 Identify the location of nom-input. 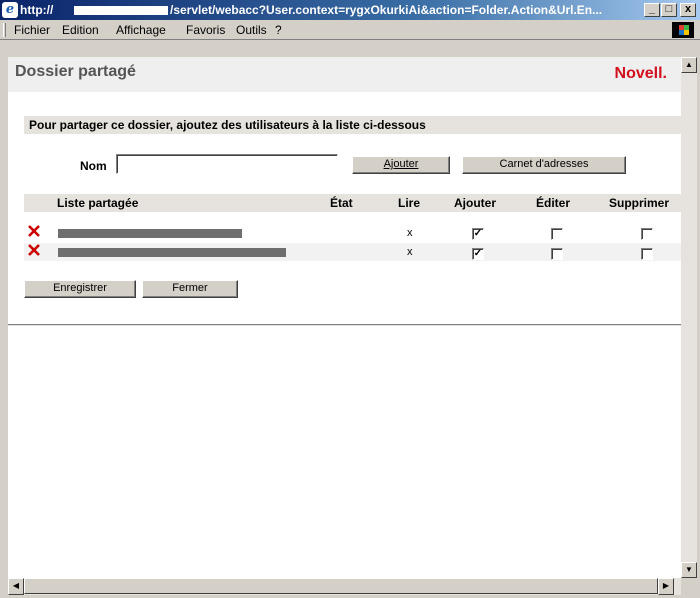
(227, 164).